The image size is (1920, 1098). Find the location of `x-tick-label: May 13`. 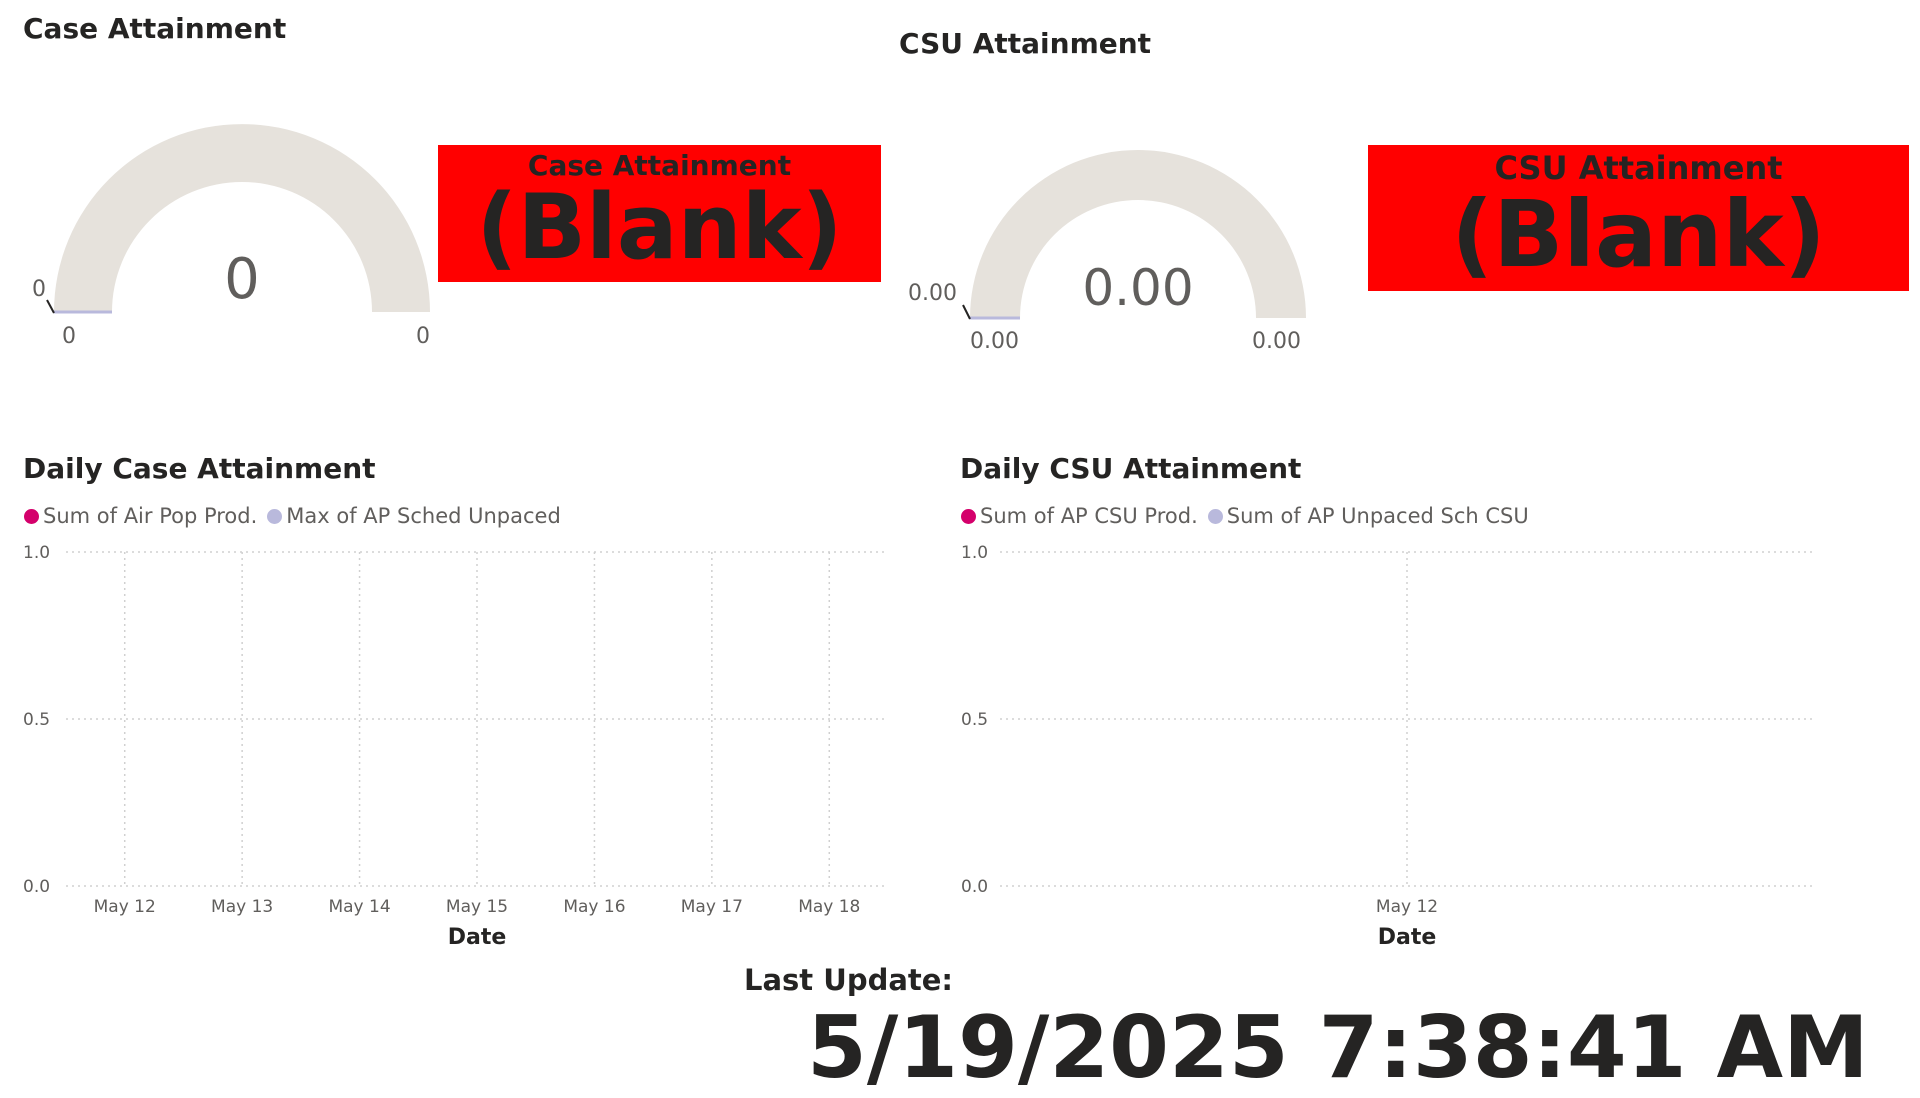

x-tick-label: May 13 is located at coordinates (242, 907).